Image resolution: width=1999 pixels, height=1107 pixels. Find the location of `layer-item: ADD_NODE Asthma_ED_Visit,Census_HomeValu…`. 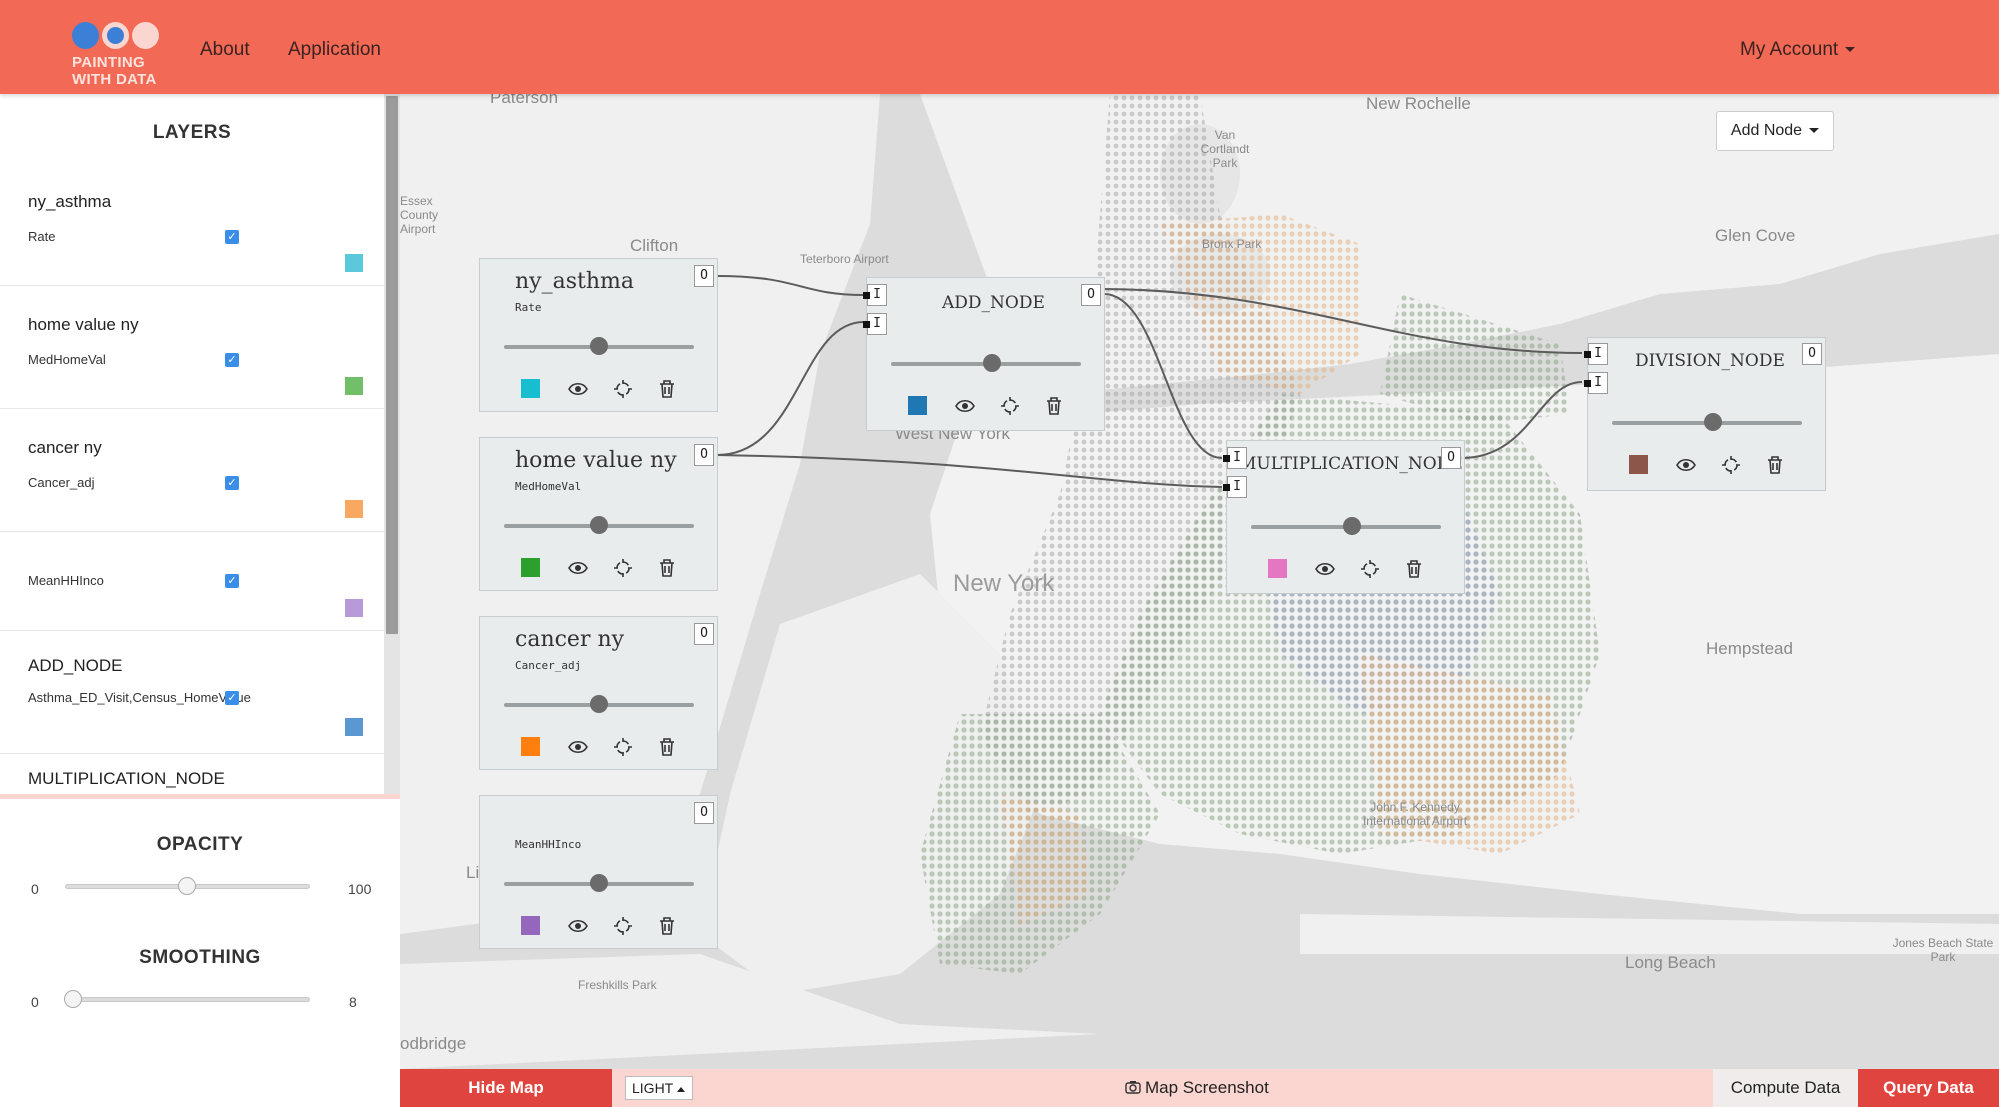

layer-item: ADD_NODE Asthma_ED_Visit,Census_HomeValu… is located at coordinates (192, 693).